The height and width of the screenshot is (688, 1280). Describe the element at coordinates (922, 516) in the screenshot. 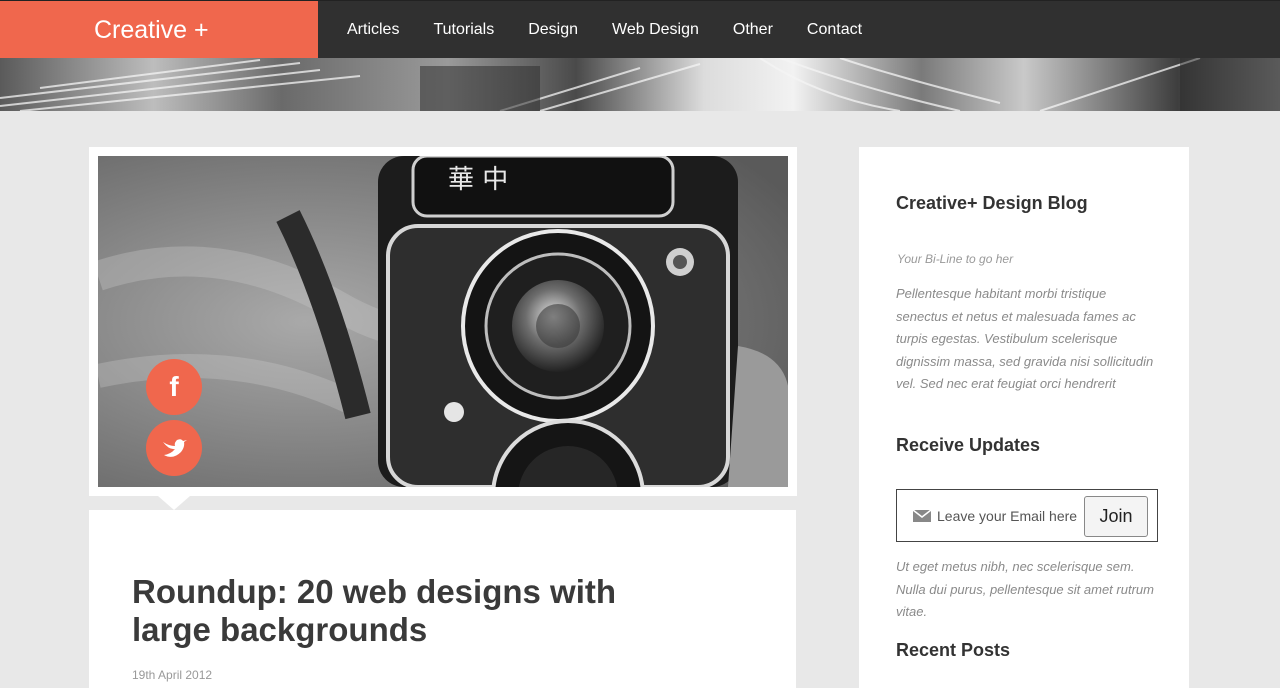

I see `mail-icon` at that location.